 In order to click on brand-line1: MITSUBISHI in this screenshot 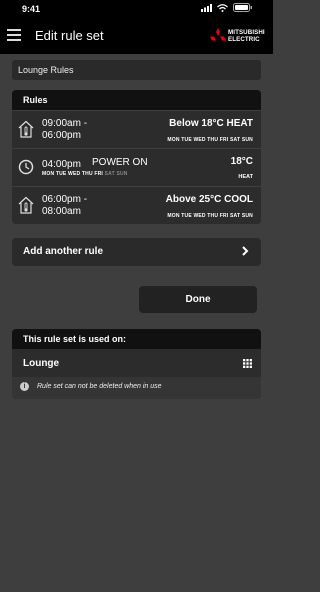, I will do `click(246, 32)`.